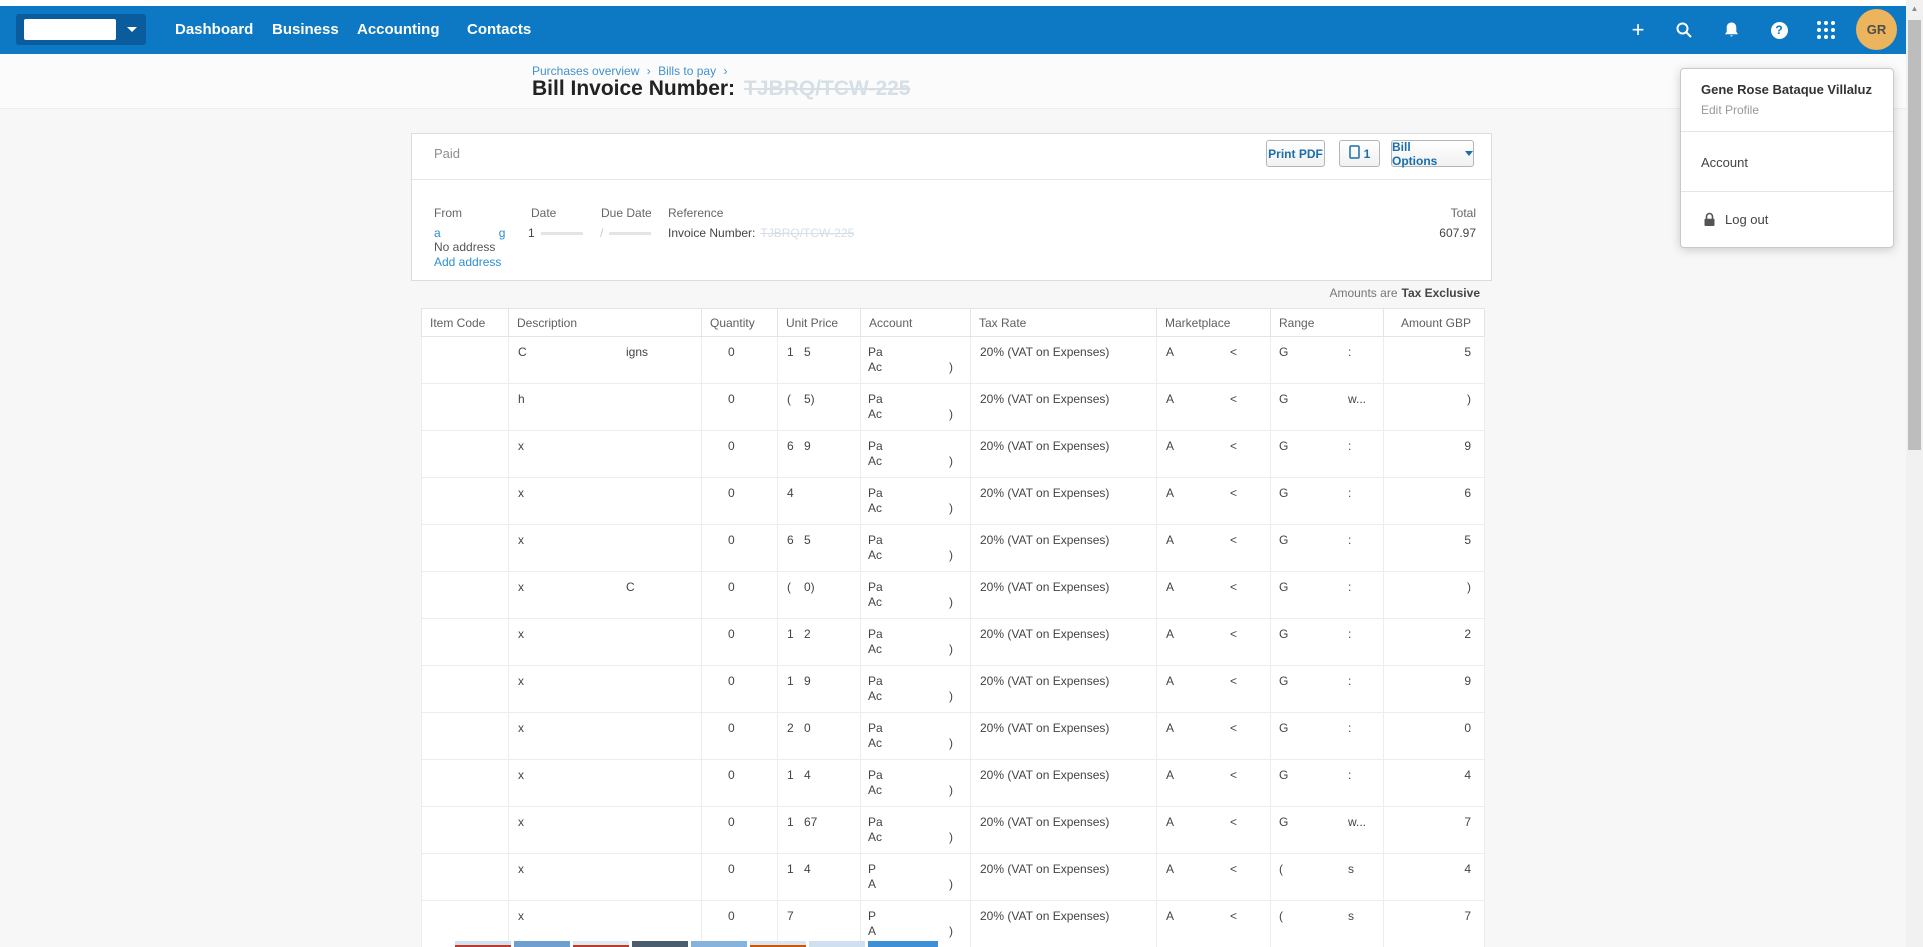 Image resolution: width=1923 pixels, height=947 pixels. What do you see at coordinates (915, 322) in the screenshot?
I see `col-account: Account` at bounding box center [915, 322].